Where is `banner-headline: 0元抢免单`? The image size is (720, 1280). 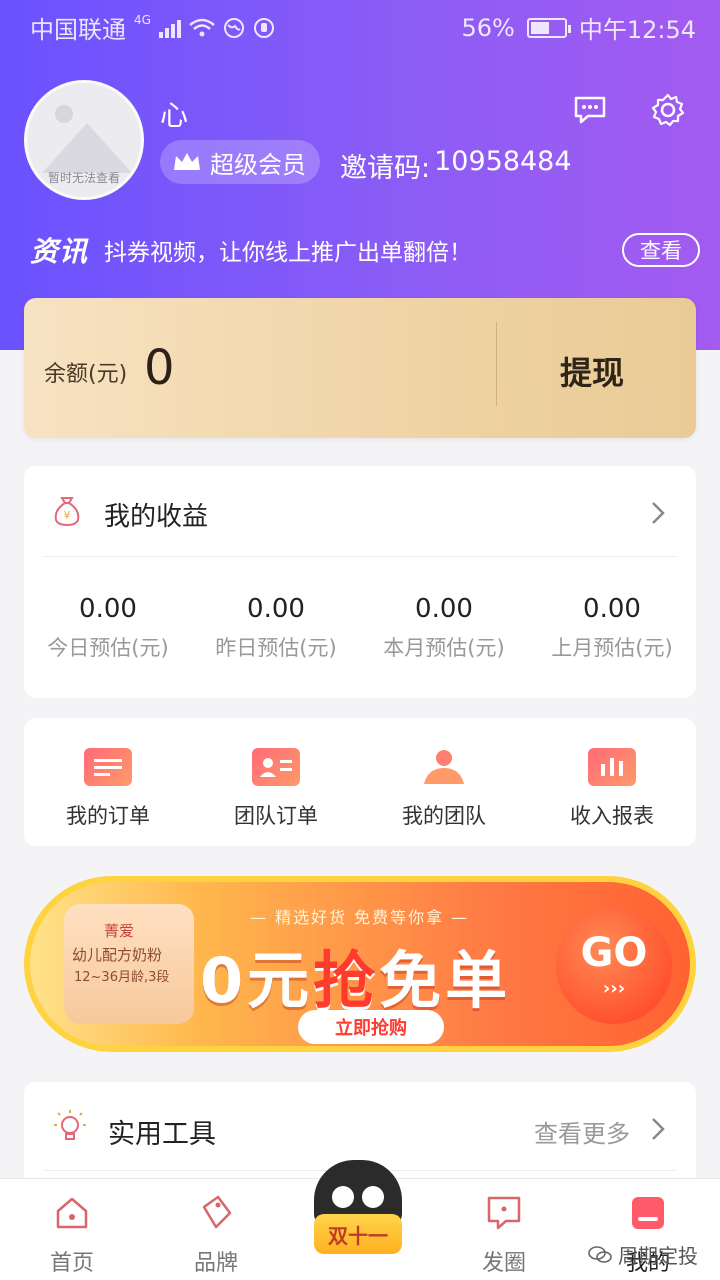
banner-headline: 0元抢免单 is located at coordinates (355, 975).